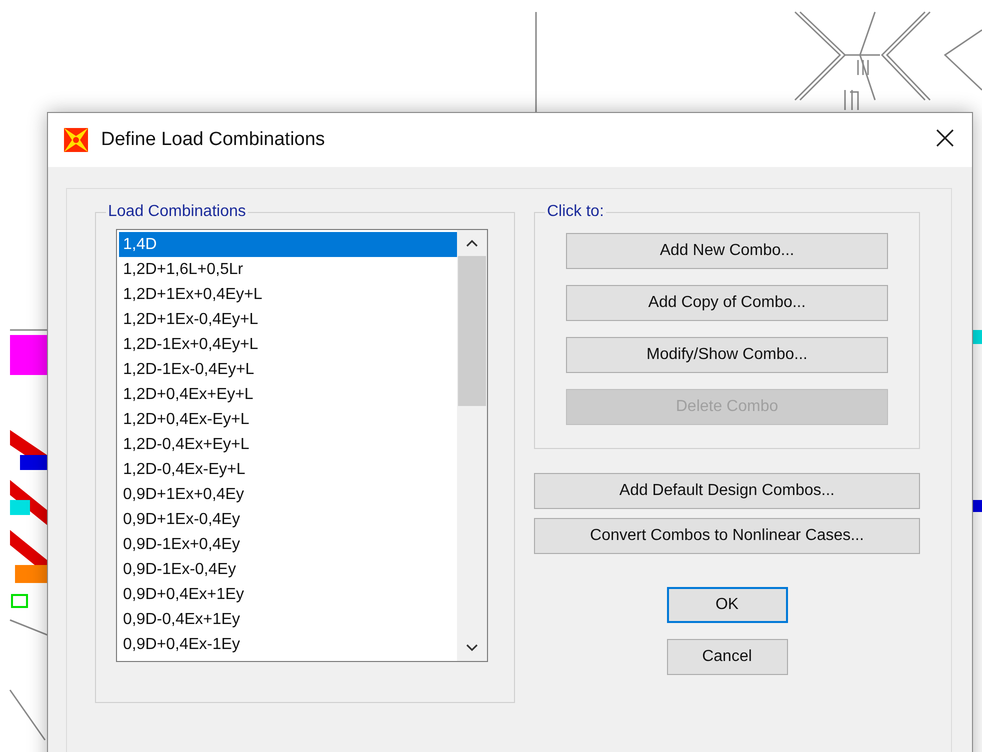  I want to click on close-icon, so click(945, 138).